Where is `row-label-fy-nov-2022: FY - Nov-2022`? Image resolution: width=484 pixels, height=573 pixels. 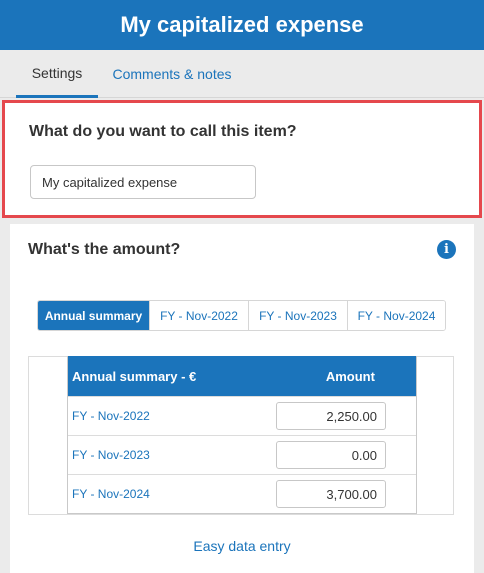 row-label-fy-nov-2022: FY - Nov-2022 is located at coordinates (172, 416).